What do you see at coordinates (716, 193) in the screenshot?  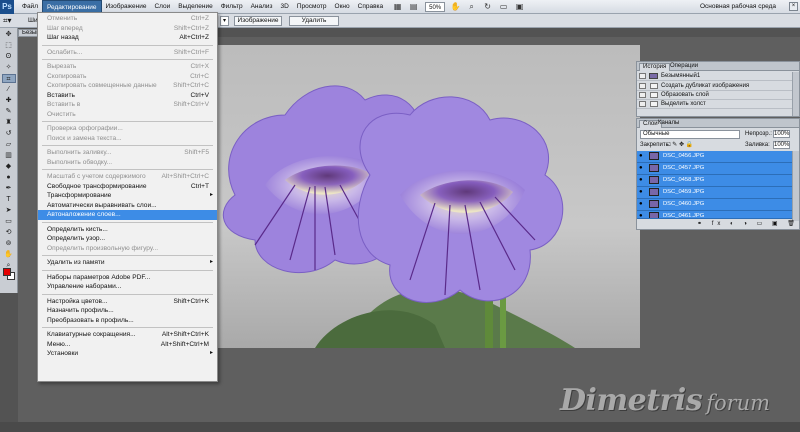 I see `layer-row: ● DSC_0459.JPG` at bounding box center [716, 193].